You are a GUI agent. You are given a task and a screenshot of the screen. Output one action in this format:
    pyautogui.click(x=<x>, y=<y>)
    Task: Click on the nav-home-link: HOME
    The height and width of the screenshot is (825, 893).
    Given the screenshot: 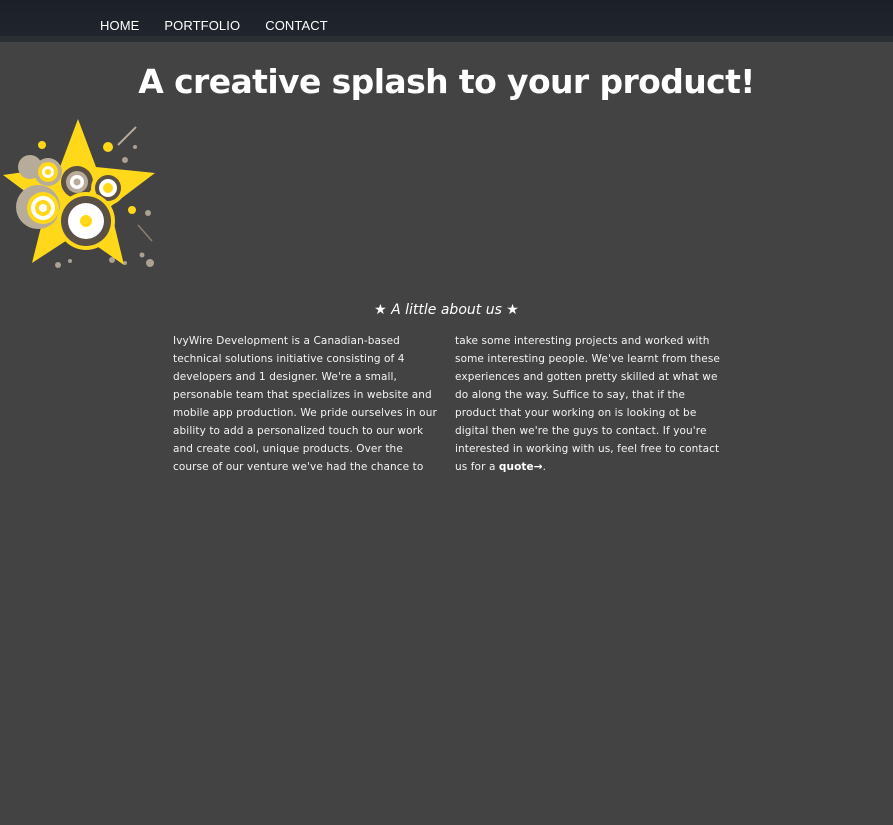 What is the action you would take?
    pyautogui.click(x=119, y=26)
    